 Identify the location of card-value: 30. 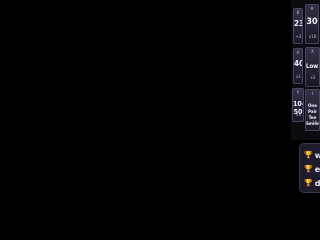
(312, 22).